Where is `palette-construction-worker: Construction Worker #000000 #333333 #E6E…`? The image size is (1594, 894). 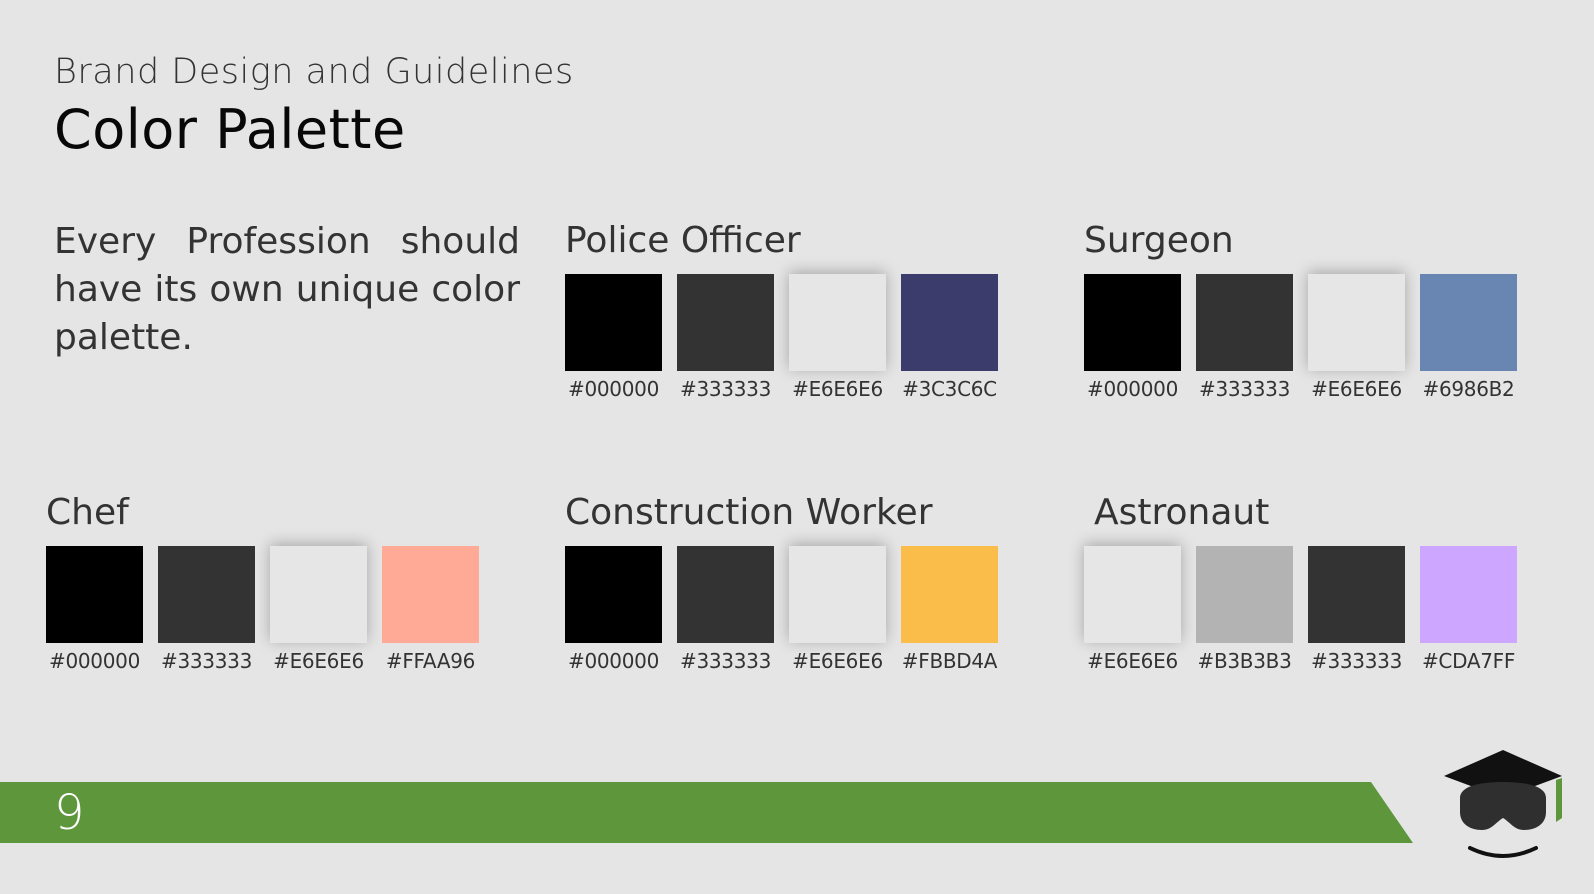
palette-construction-worker: Construction Worker #000000 #333333 #E6E… is located at coordinates (781, 581).